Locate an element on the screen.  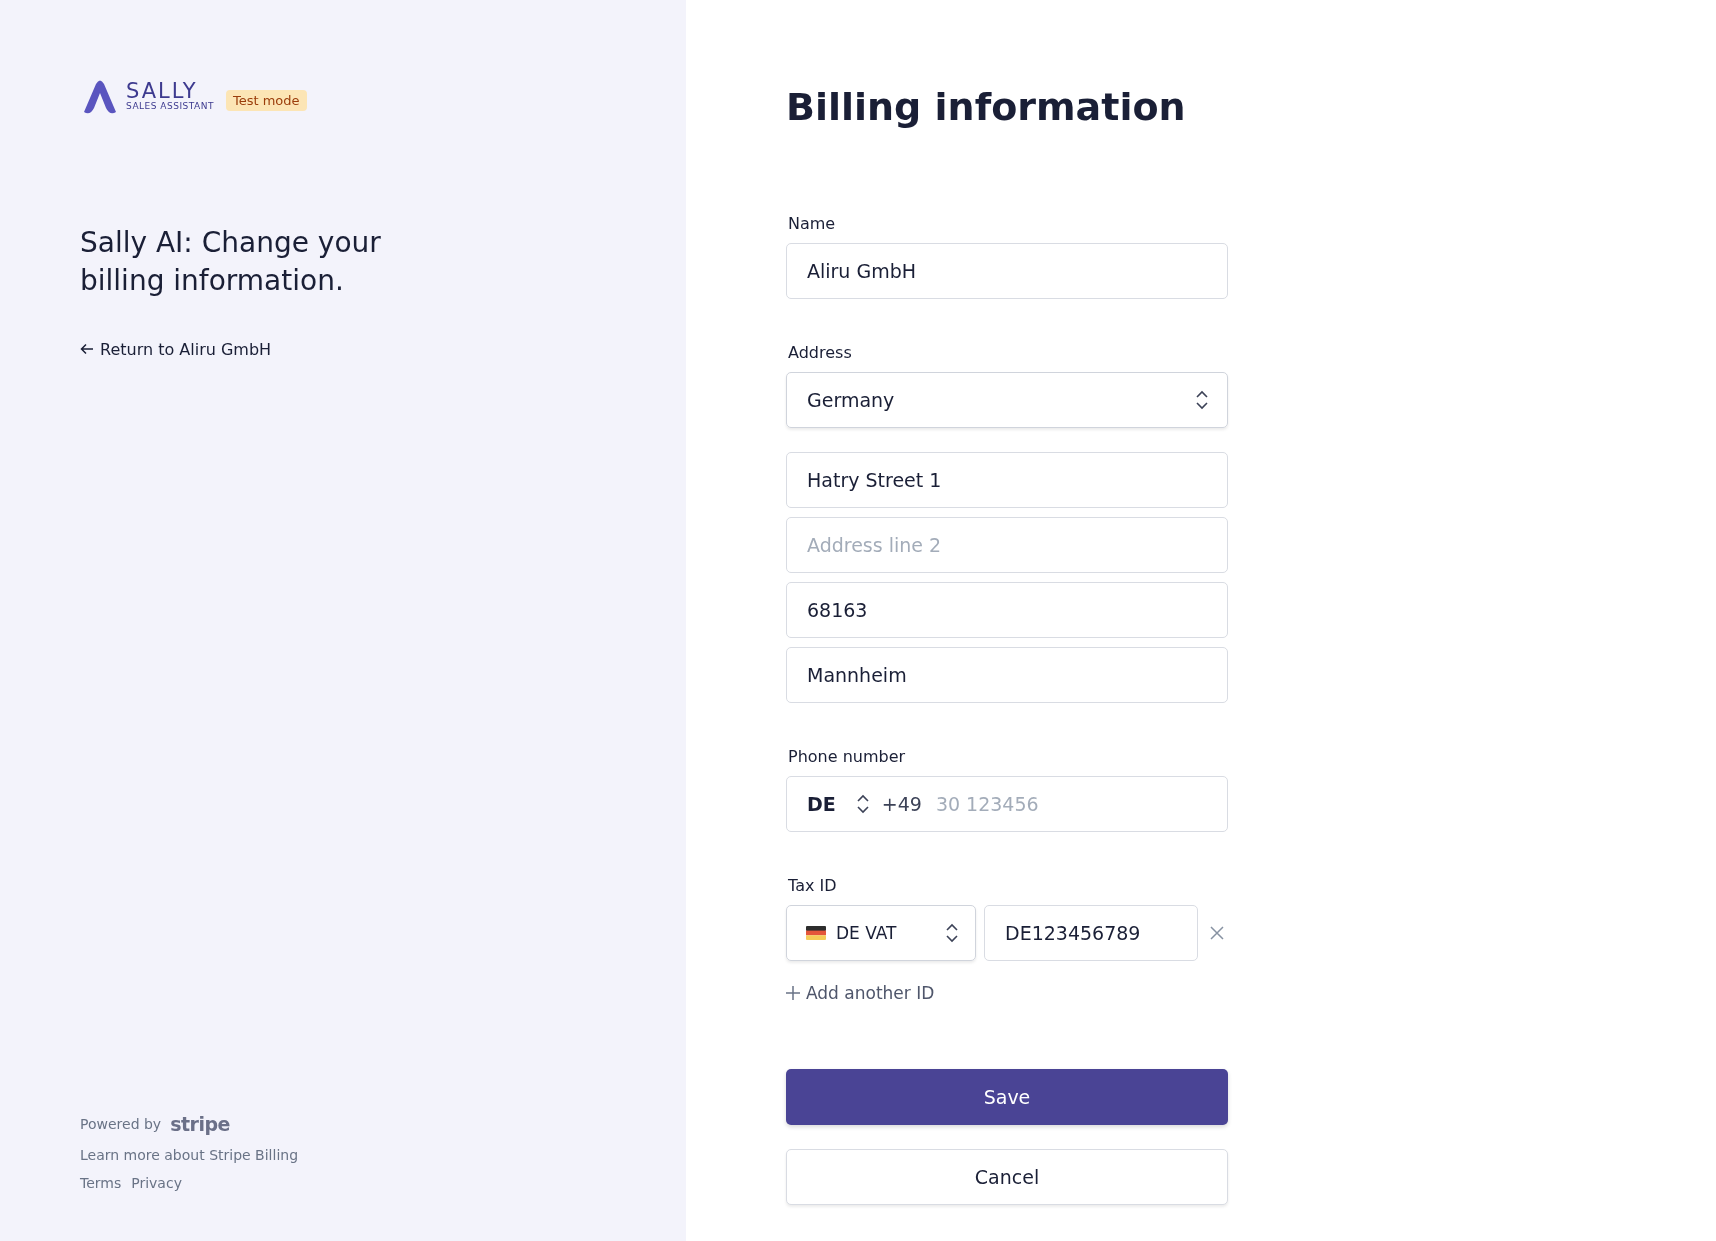
learn-more-link: Learn more about Stripe Billing is located at coordinates (383, 1155).